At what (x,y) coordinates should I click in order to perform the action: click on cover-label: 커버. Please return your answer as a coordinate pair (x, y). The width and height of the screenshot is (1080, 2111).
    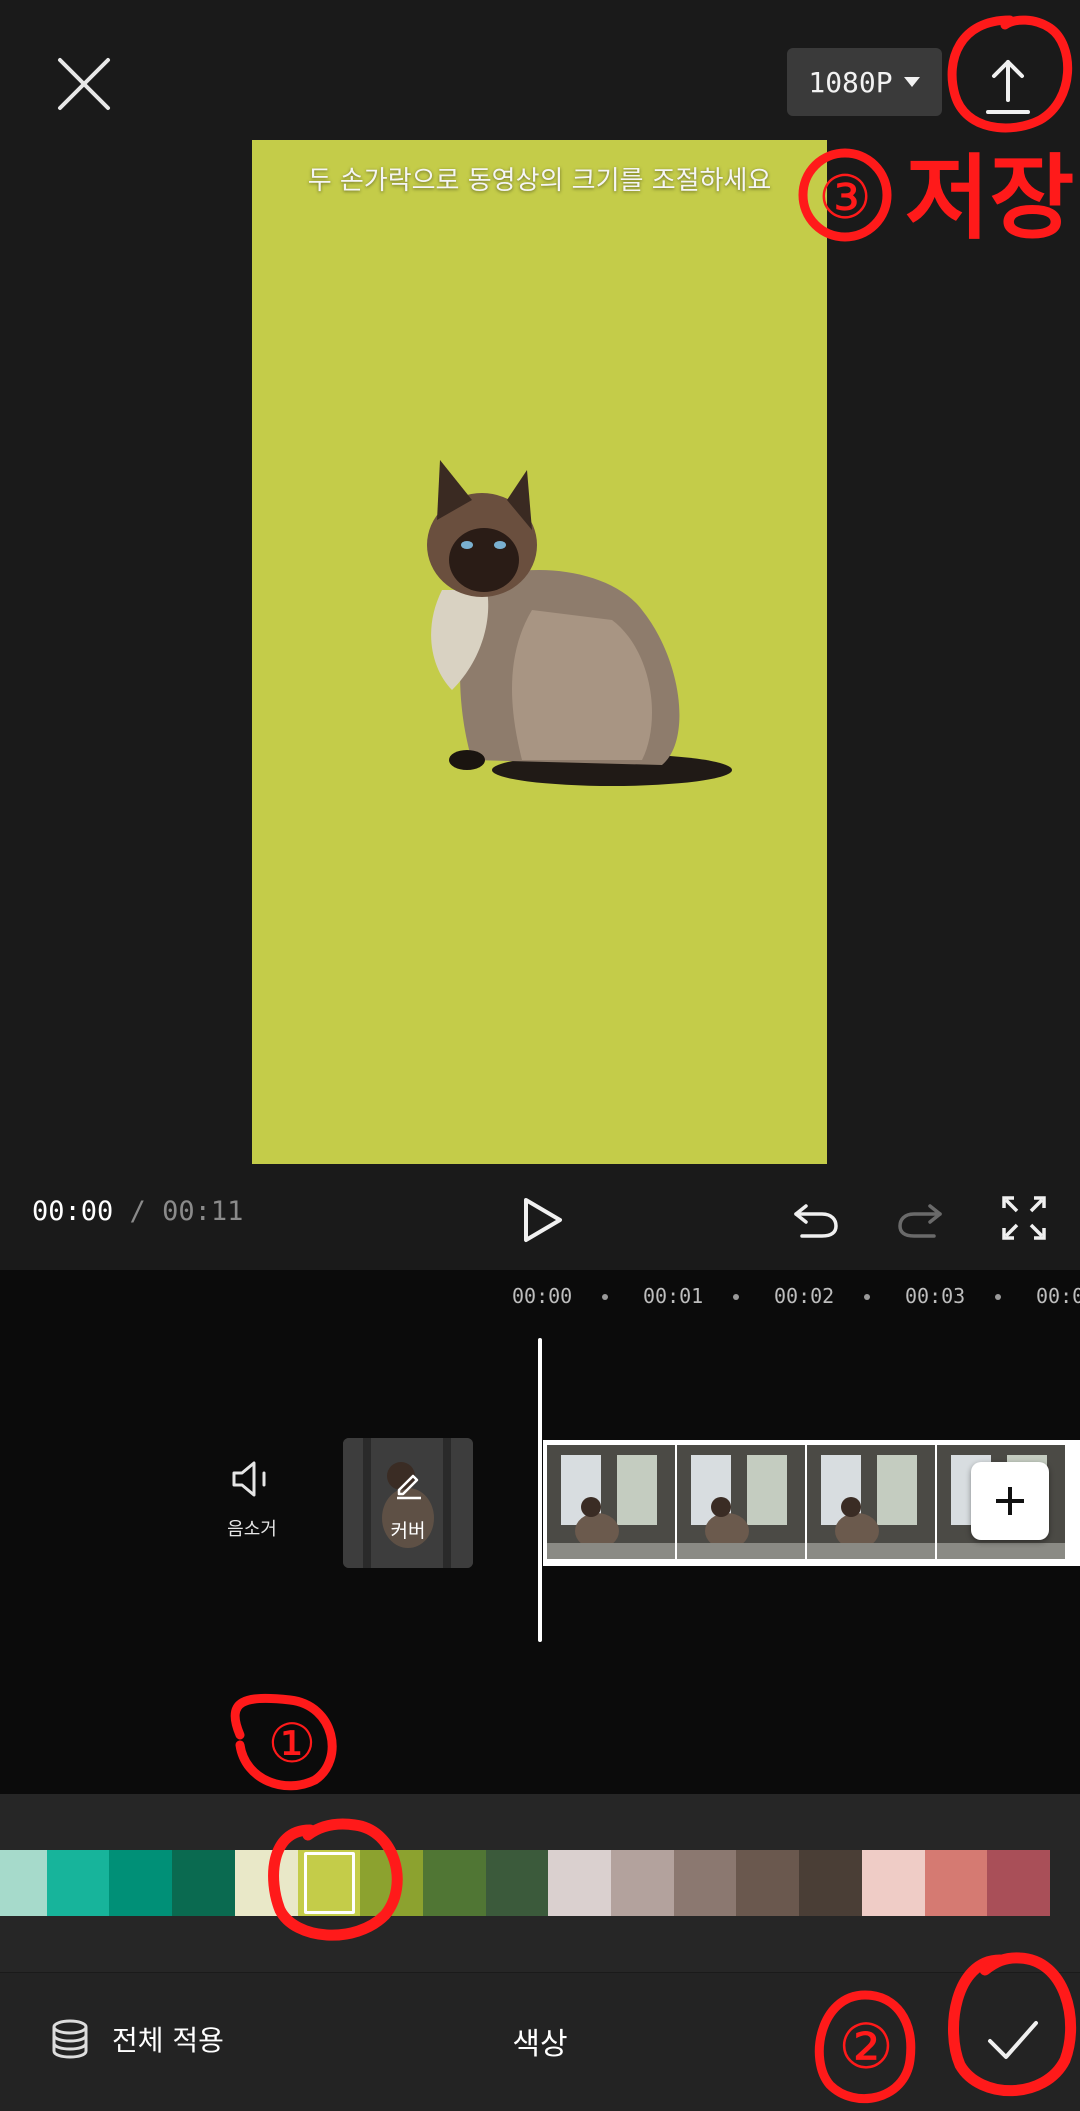
    Looking at the image, I should click on (408, 1531).